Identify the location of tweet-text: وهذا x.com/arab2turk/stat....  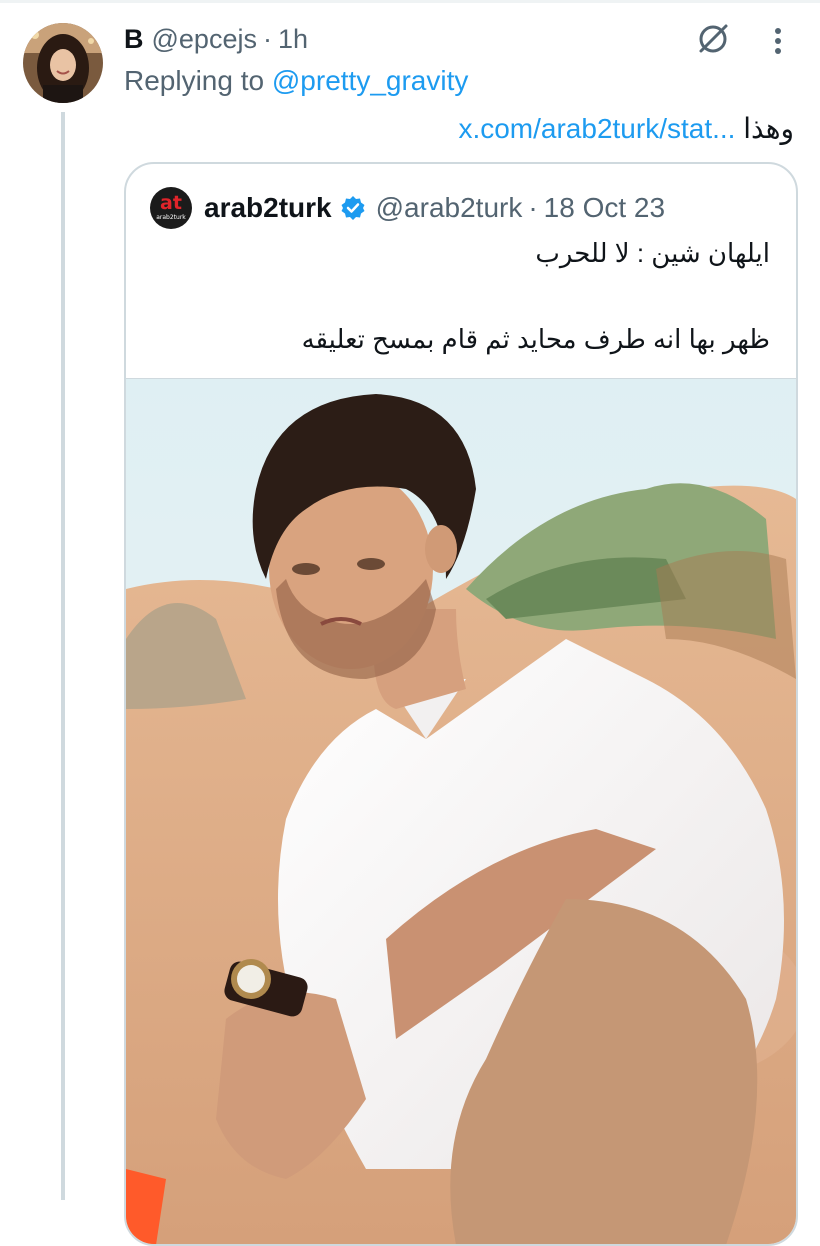
(626, 128).